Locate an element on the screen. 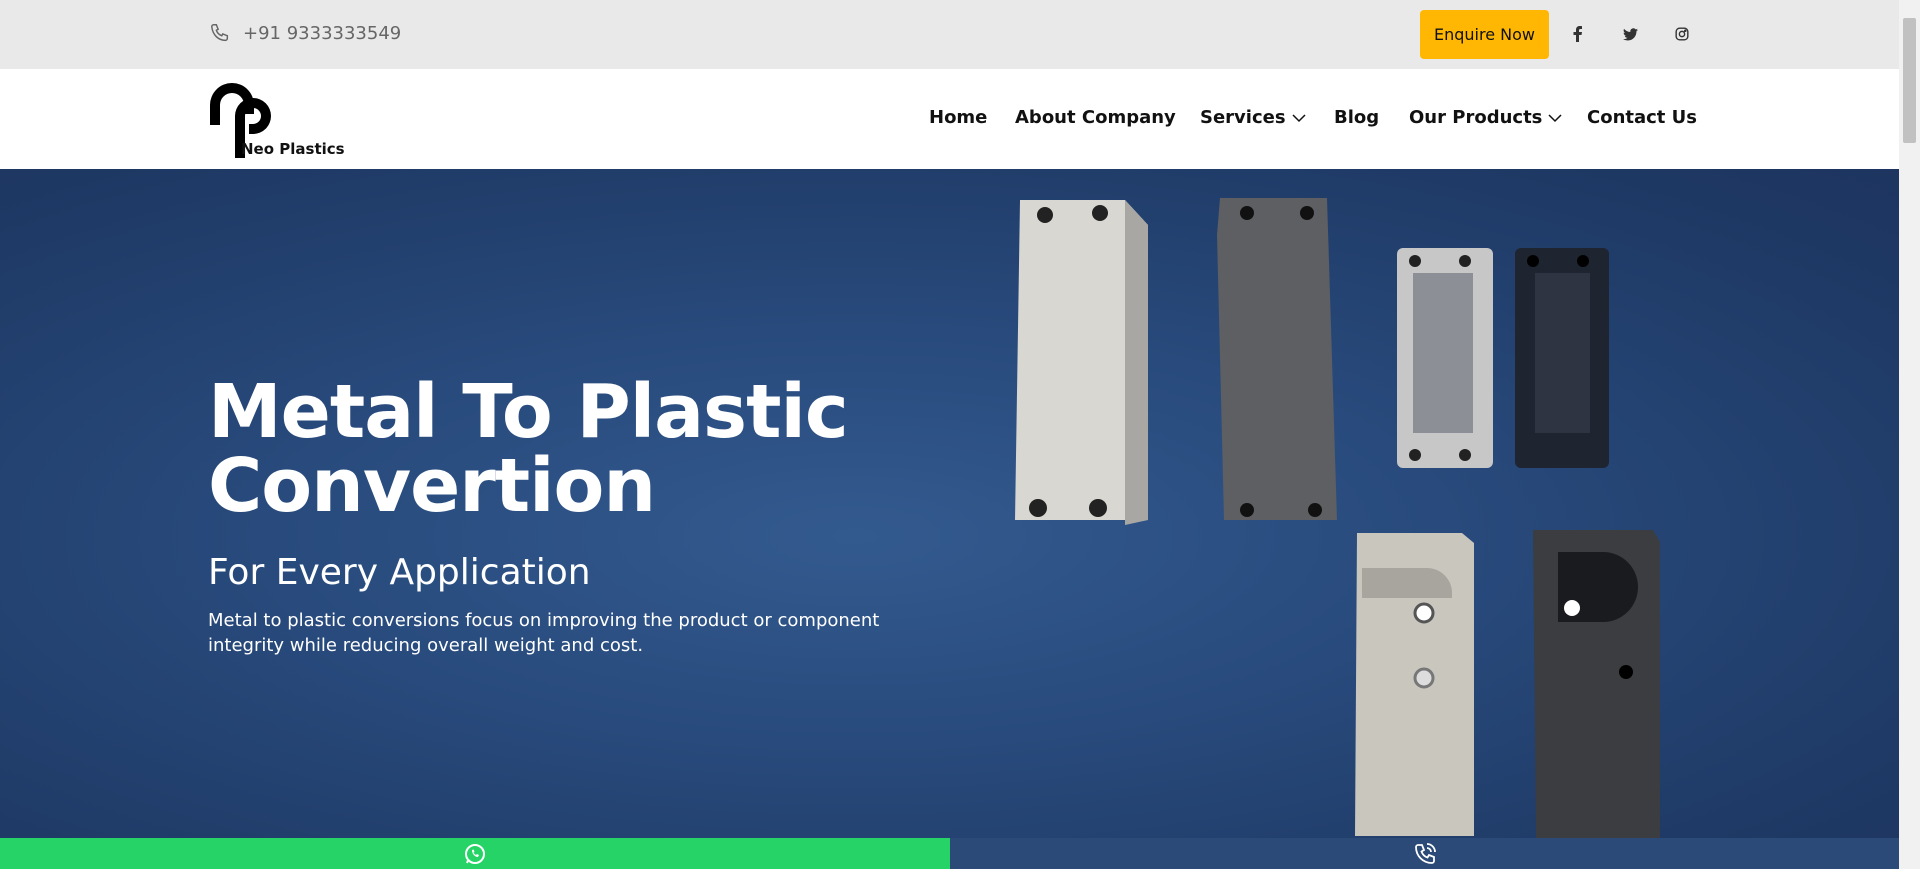  twitter-icon is located at coordinates (1630, 34).